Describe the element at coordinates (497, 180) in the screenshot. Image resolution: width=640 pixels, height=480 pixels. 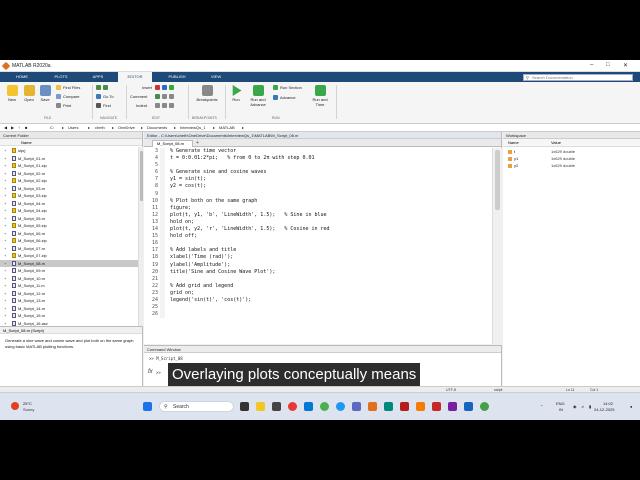
I see `scrollbar-thumb` at that location.